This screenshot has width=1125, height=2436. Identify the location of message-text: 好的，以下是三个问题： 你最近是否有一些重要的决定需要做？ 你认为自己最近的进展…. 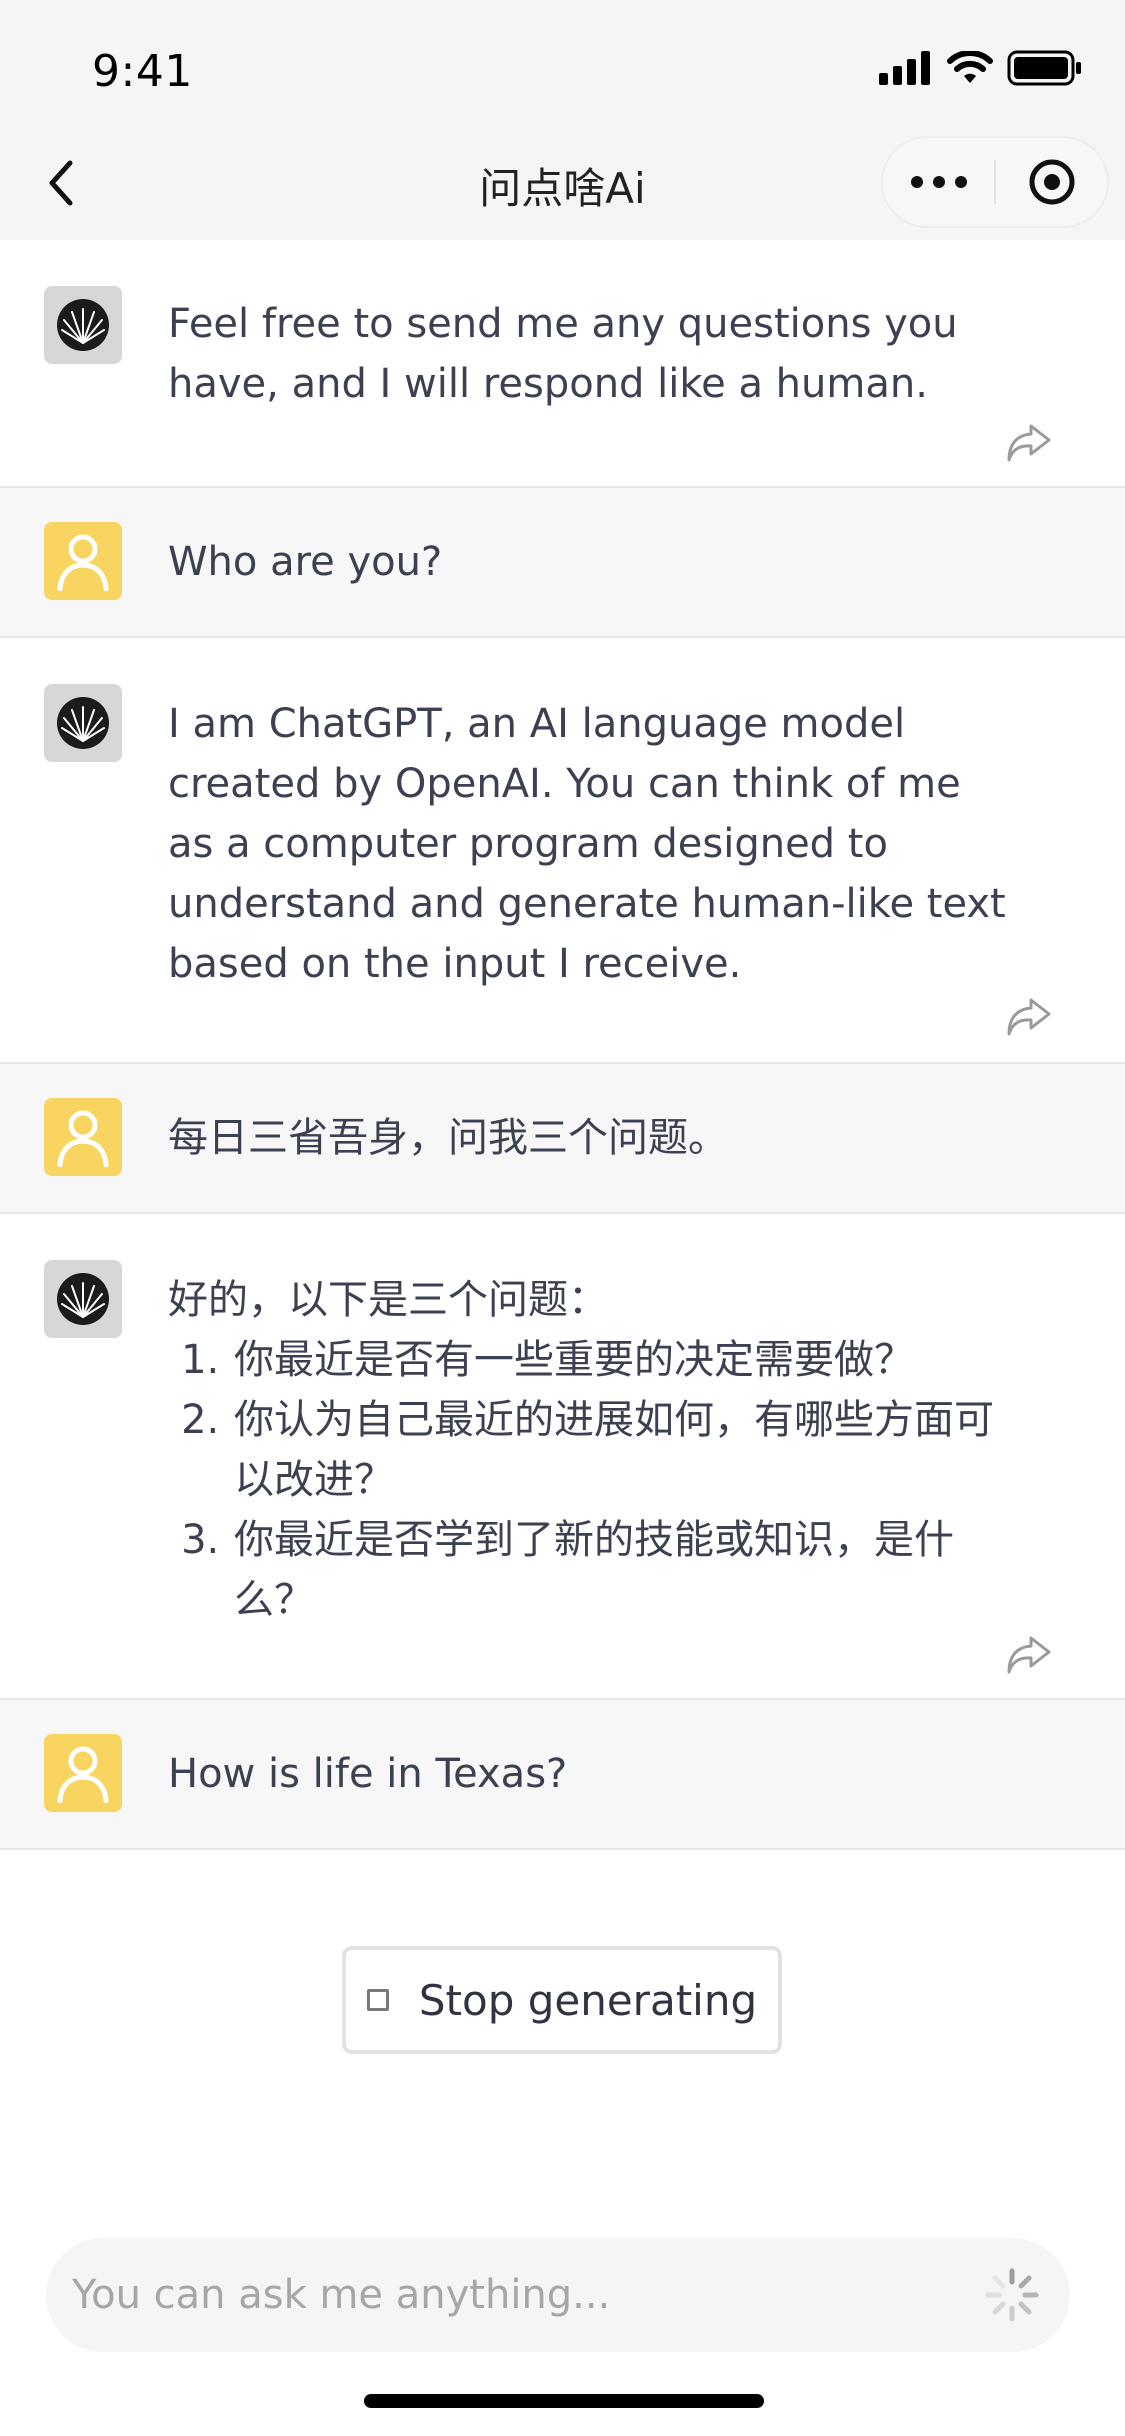
(588, 1450).